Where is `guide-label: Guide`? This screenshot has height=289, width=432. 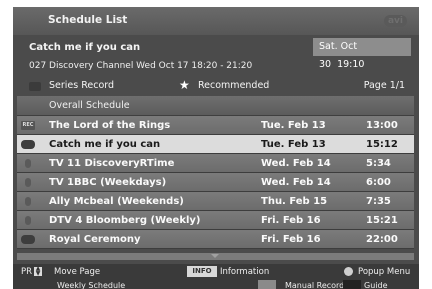 guide-label: Guide is located at coordinates (376, 285).